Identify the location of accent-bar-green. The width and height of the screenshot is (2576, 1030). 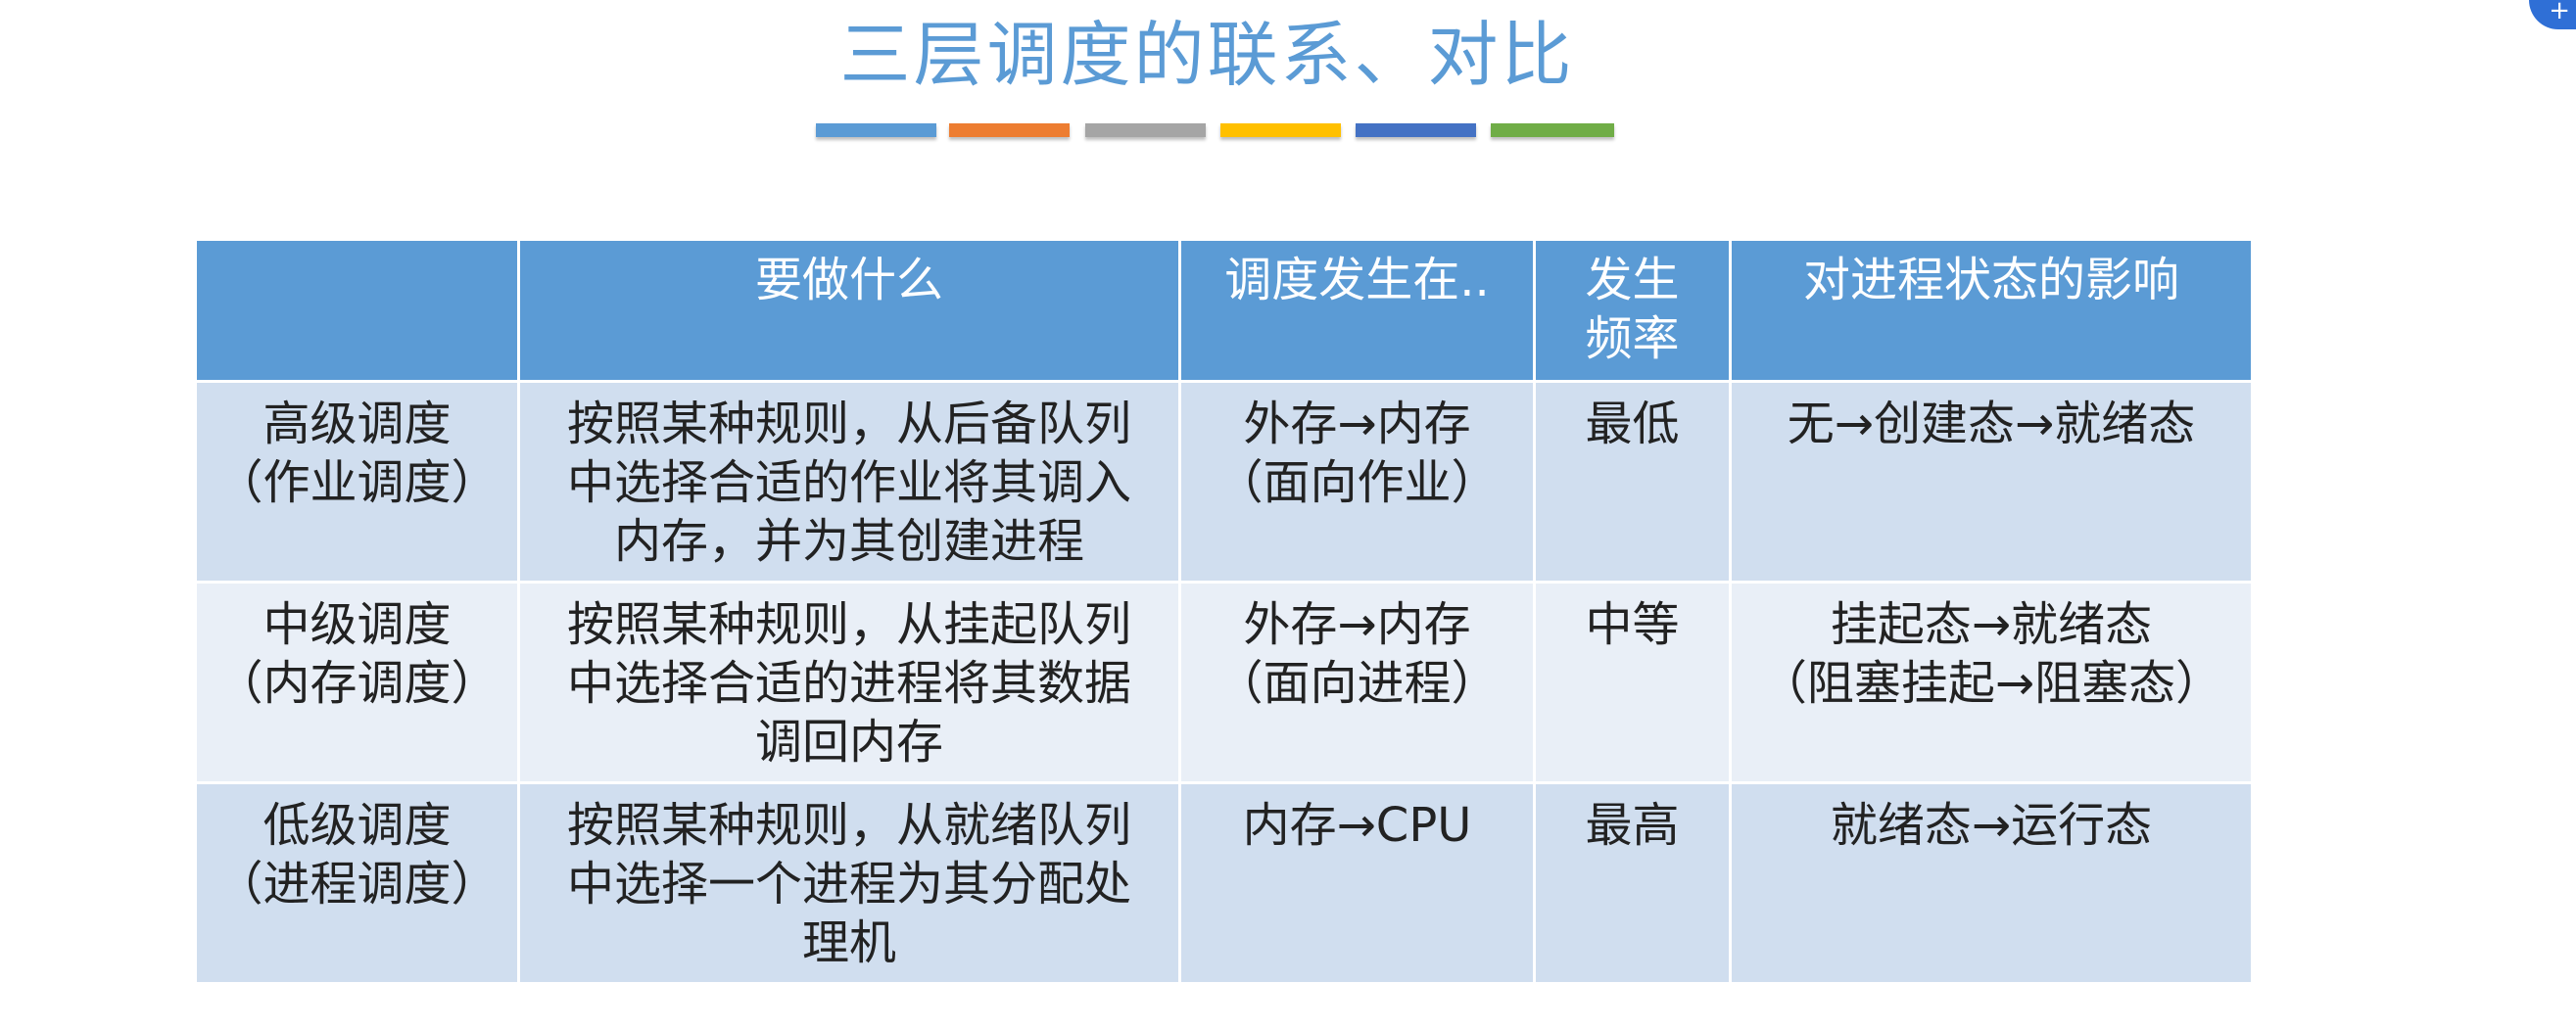
(1553, 130).